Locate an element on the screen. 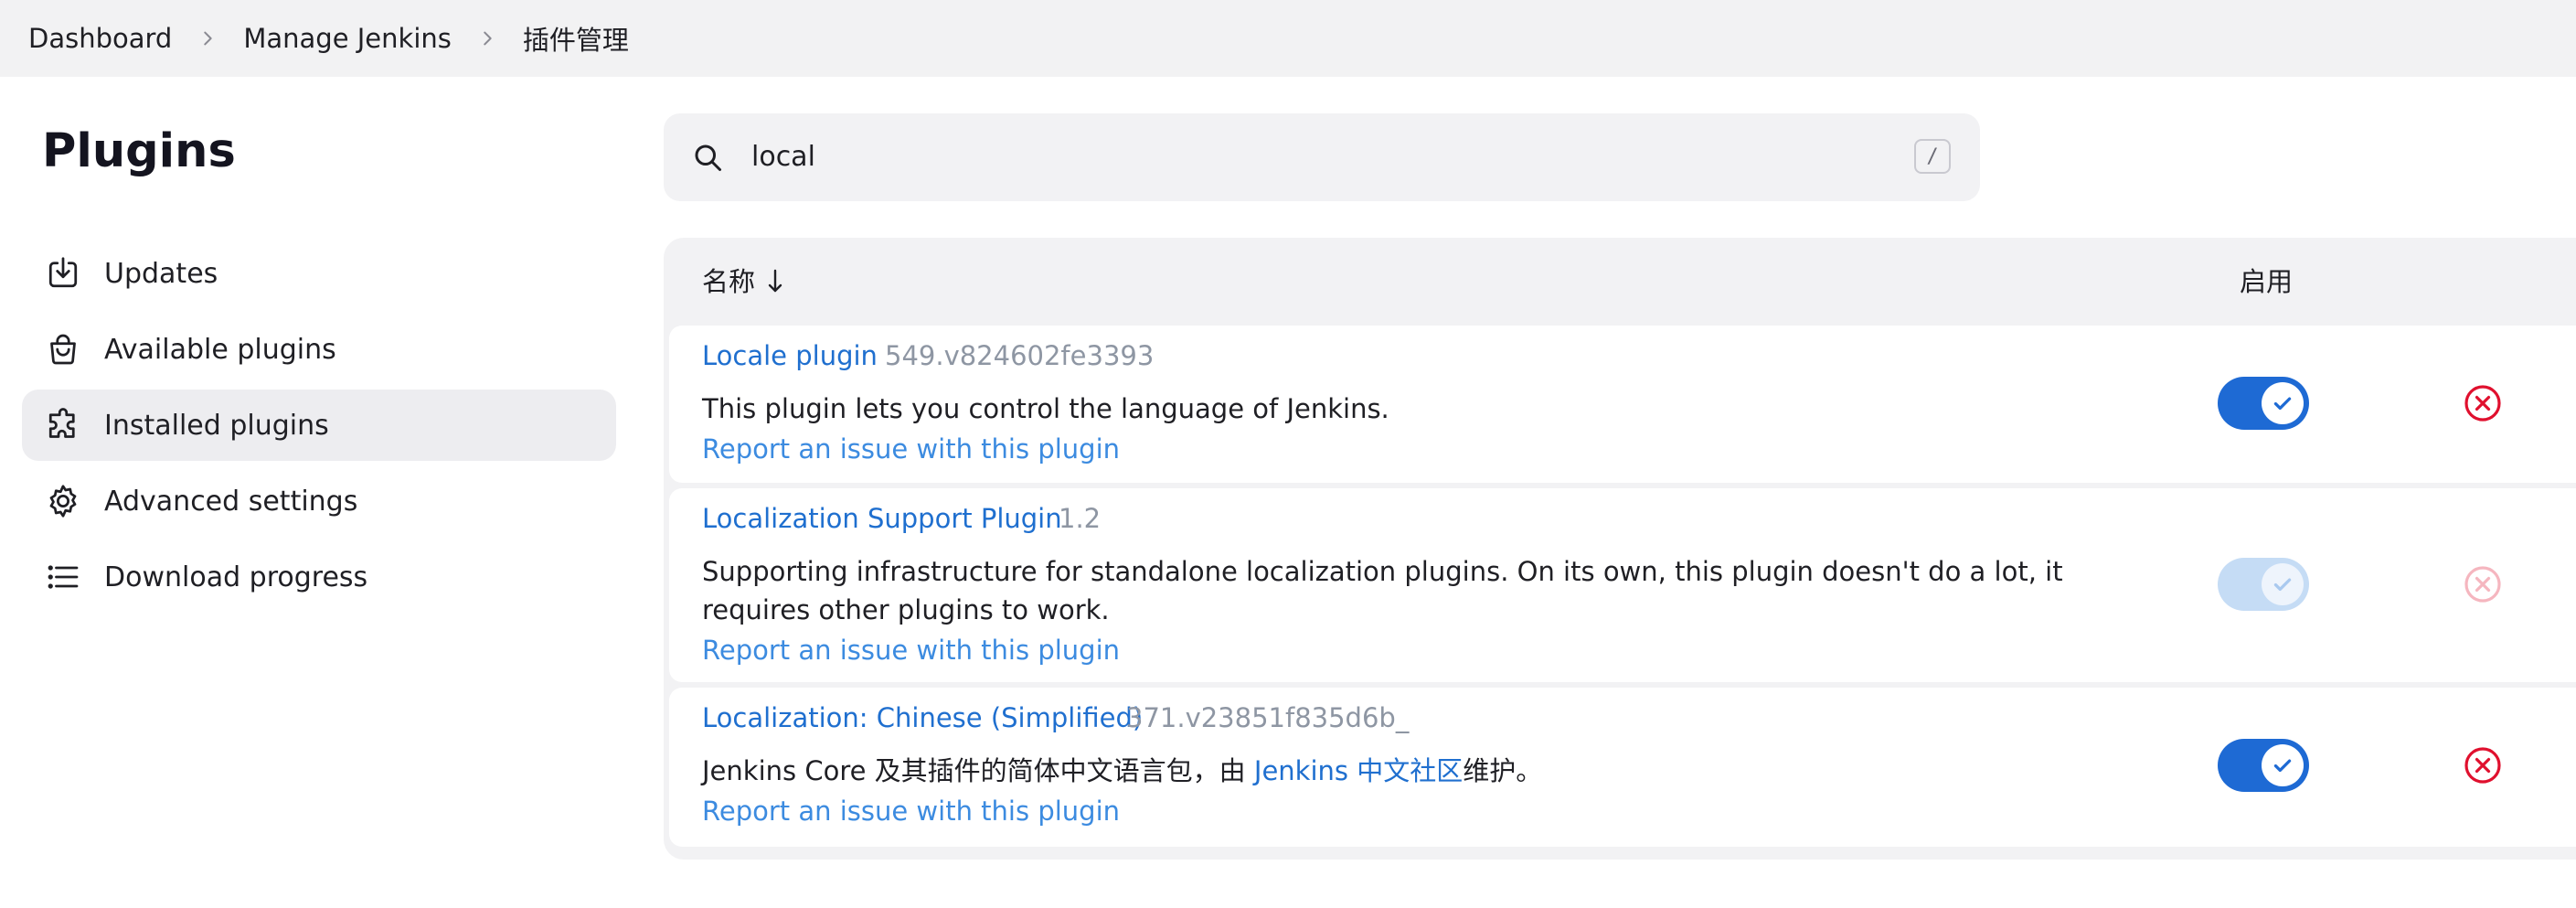 The image size is (2576, 908). search-icon is located at coordinates (707, 157).